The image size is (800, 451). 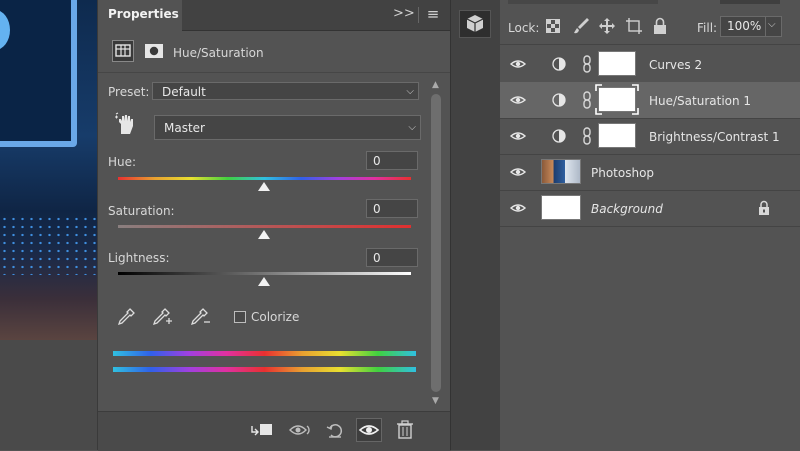 What do you see at coordinates (184, 128) in the screenshot?
I see `channel-value: Master` at bounding box center [184, 128].